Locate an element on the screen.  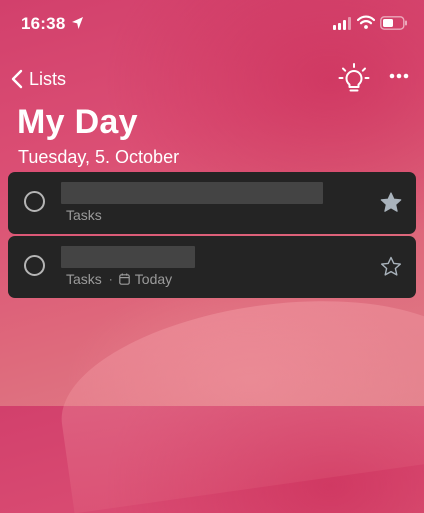
status-time: 16:38 is located at coordinates (43, 23).